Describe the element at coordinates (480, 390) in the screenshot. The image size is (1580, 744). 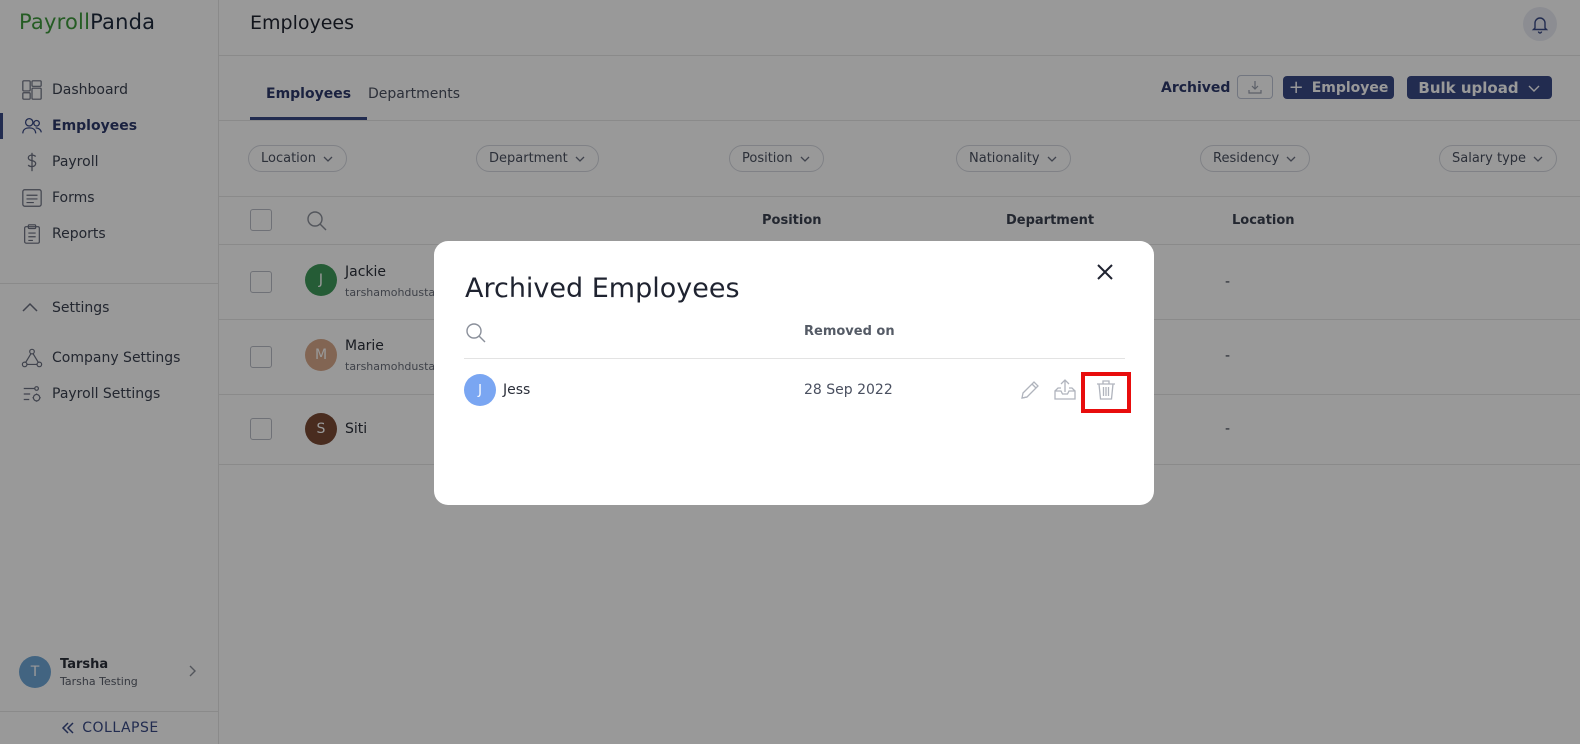
I see `avatar: J` at that location.